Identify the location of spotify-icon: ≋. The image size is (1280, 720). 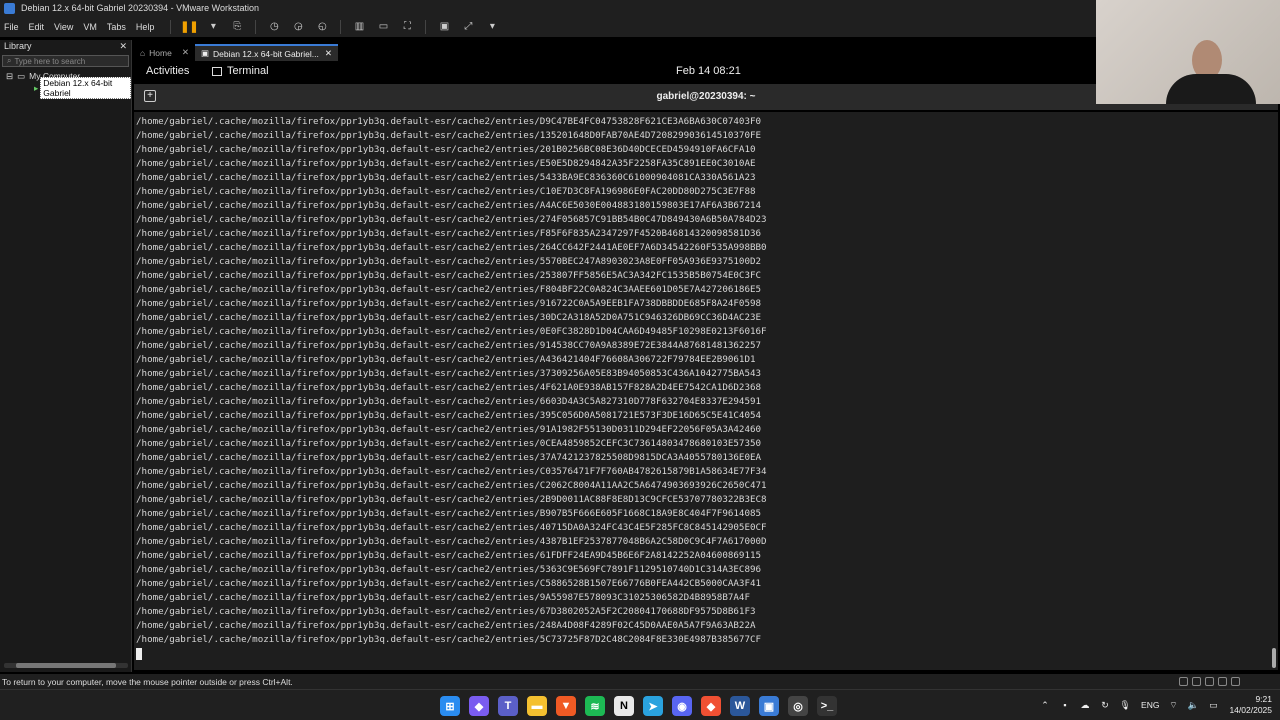
(595, 706).